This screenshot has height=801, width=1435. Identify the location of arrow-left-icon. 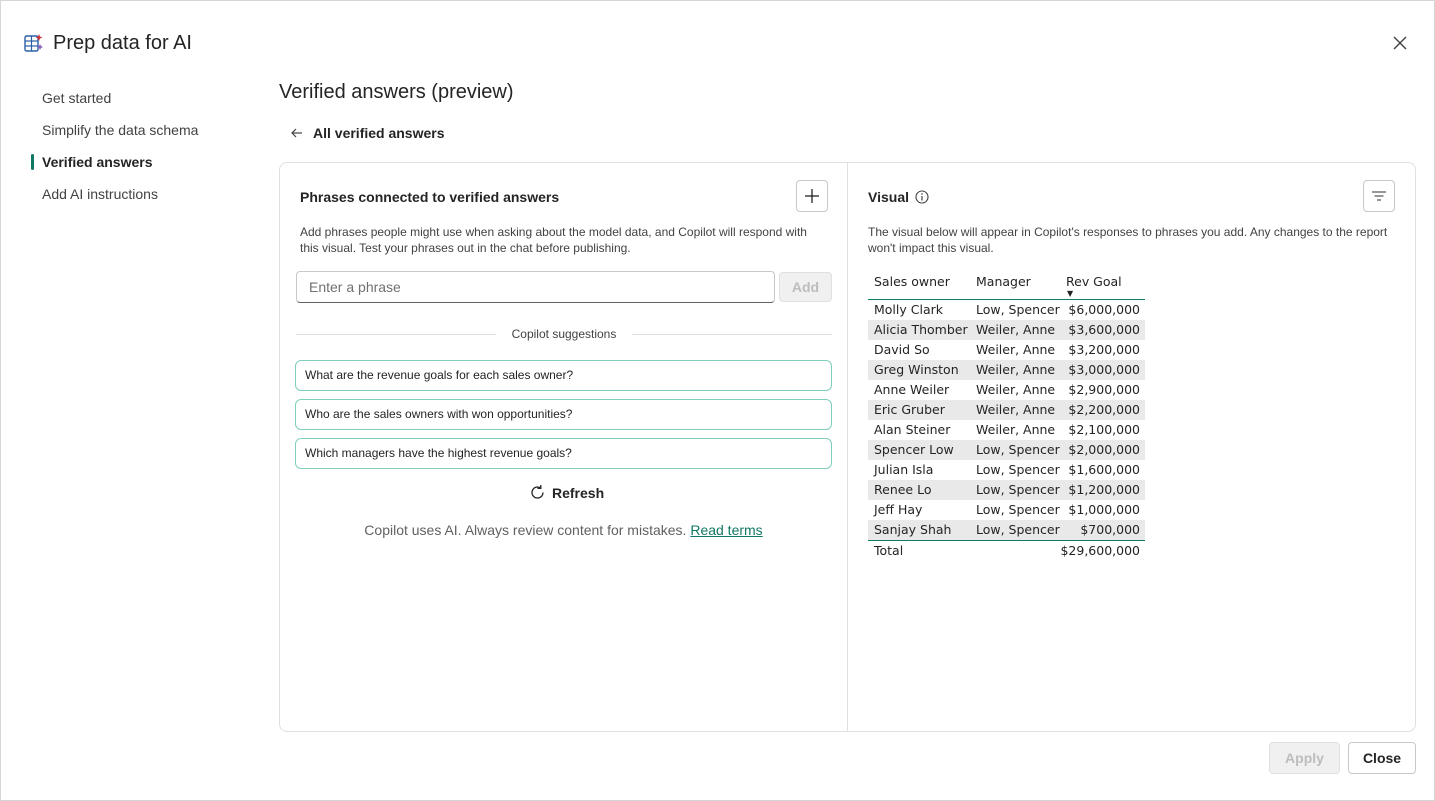
(296, 133).